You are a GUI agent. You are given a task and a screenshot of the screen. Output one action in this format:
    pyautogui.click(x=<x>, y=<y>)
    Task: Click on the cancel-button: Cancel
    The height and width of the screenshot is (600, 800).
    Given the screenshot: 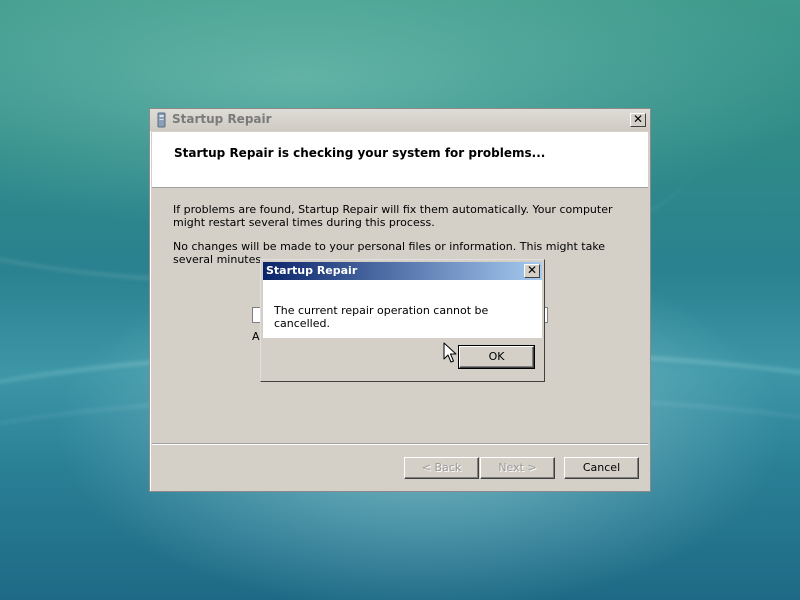 What is the action you would take?
    pyautogui.click(x=601, y=468)
    